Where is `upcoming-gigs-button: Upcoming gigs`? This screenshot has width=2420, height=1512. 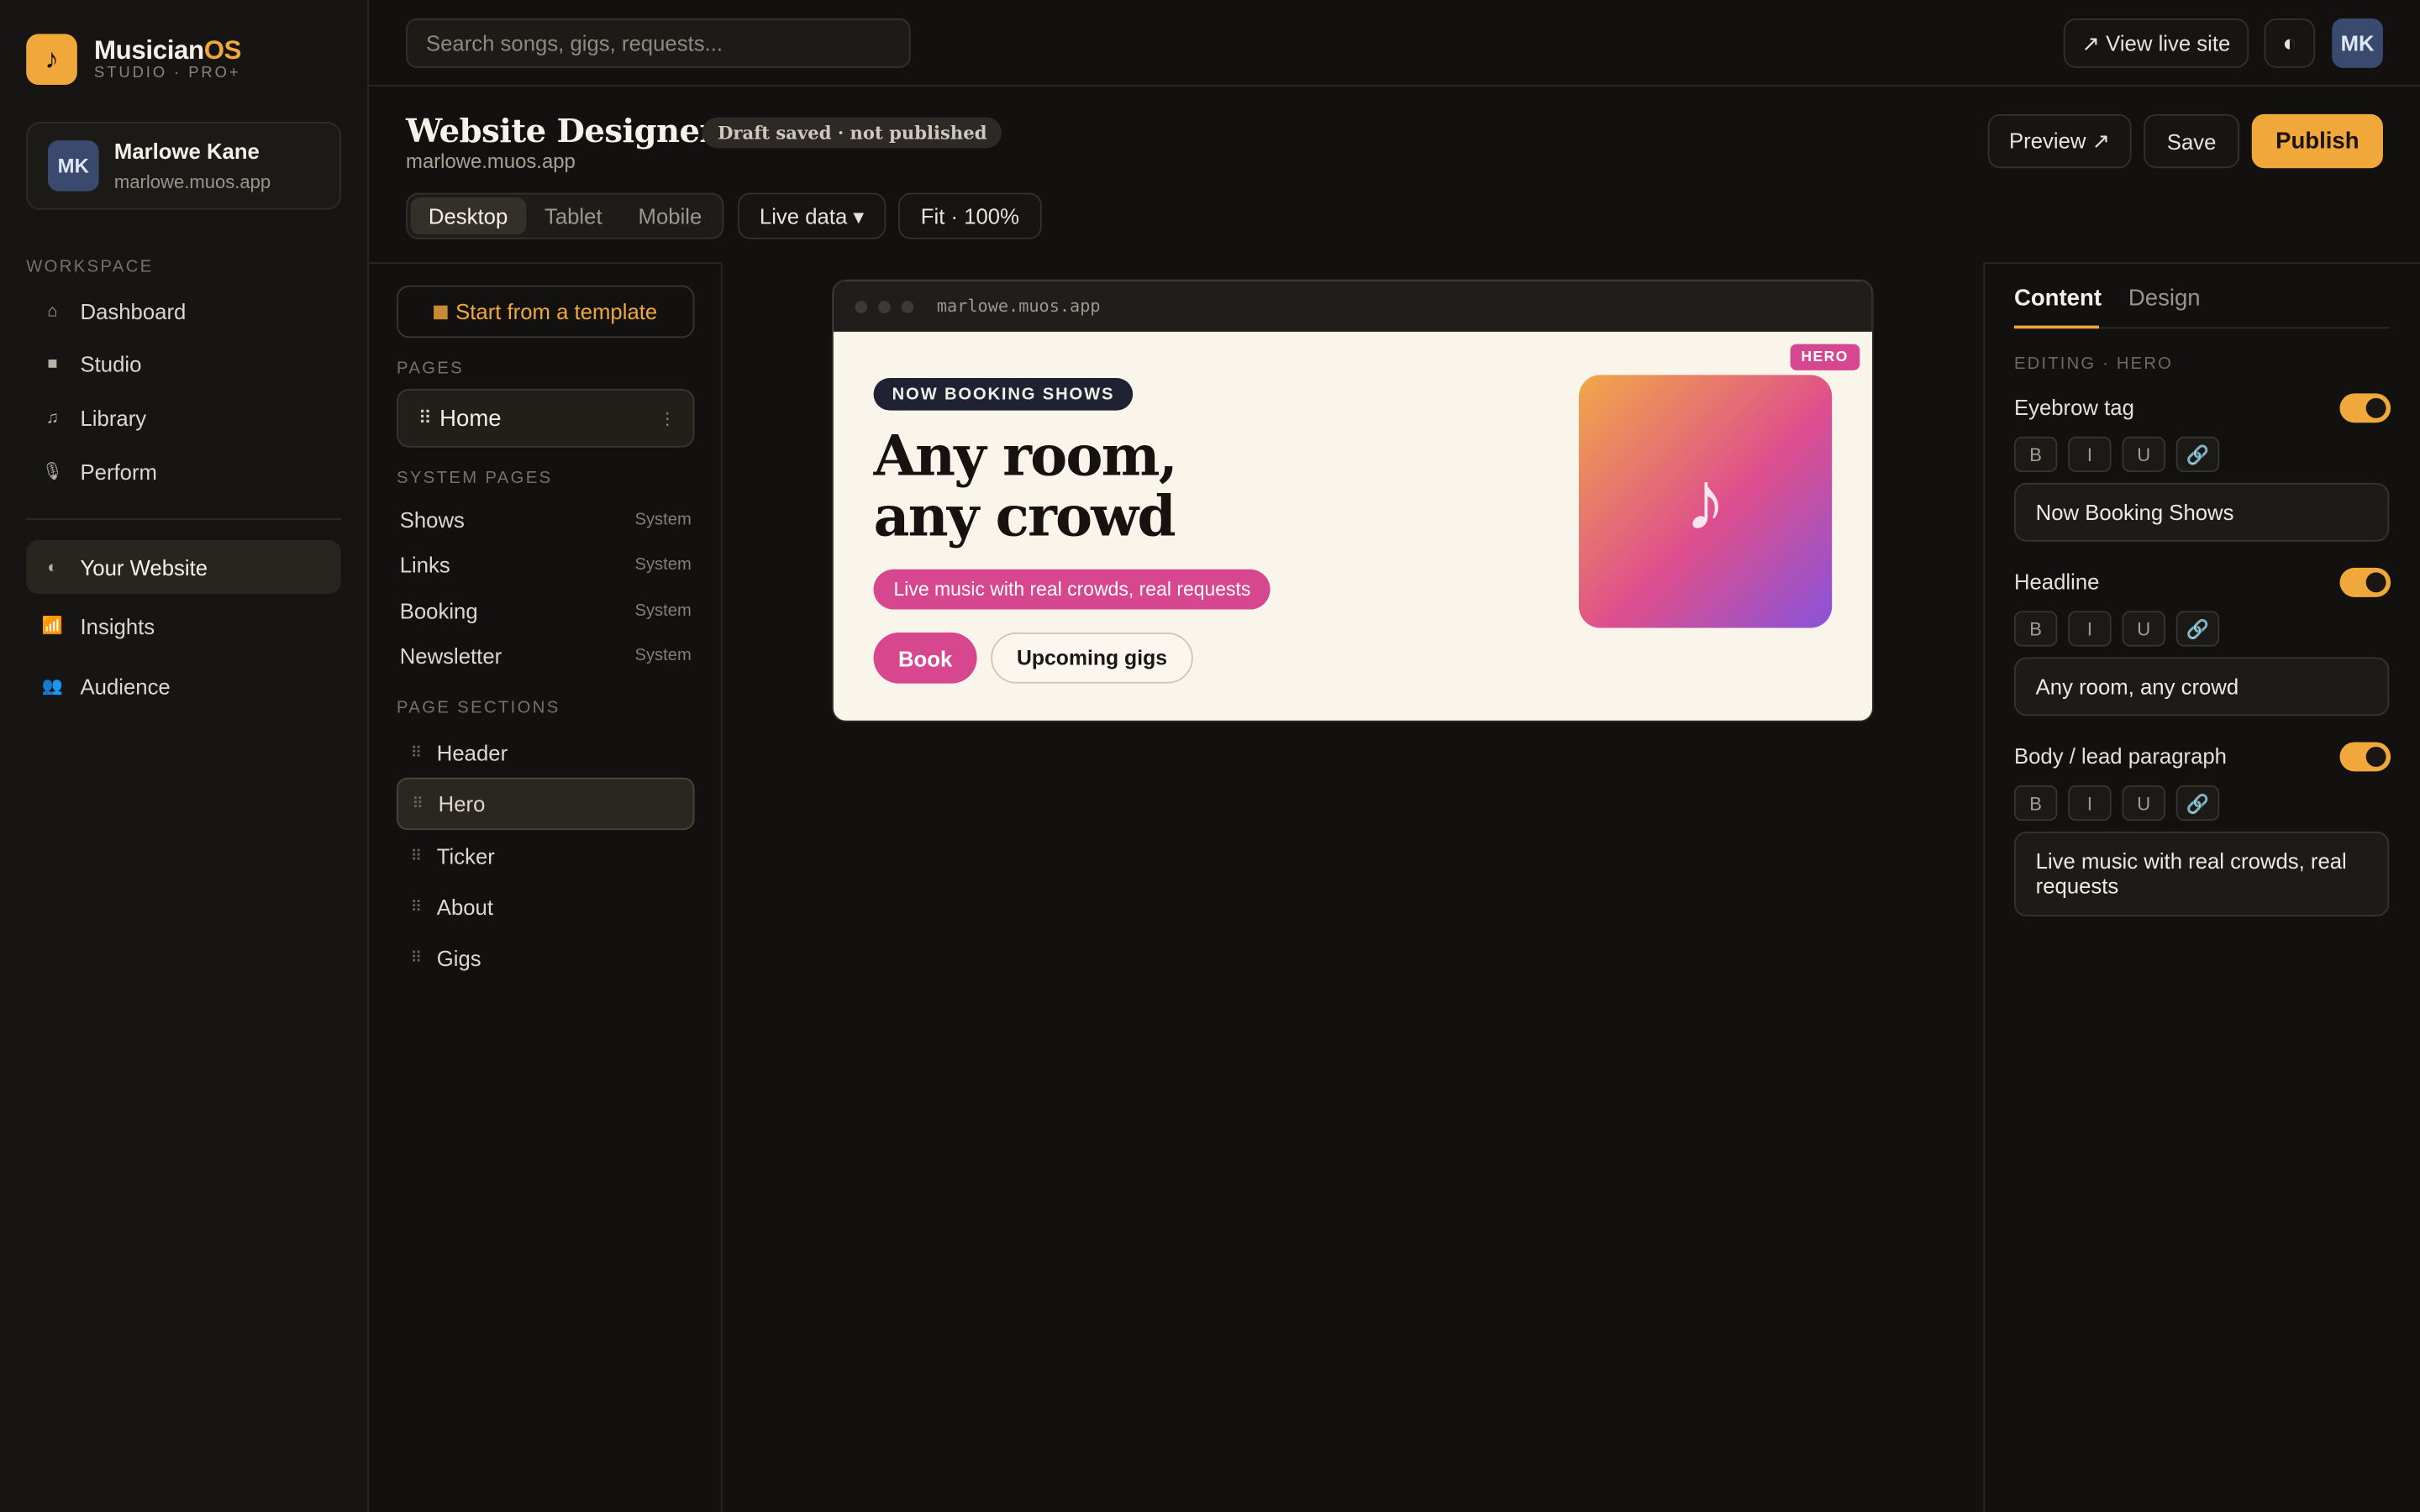
upcoming-gigs-button: Upcoming gigs is located at coordinates (1092, 658).